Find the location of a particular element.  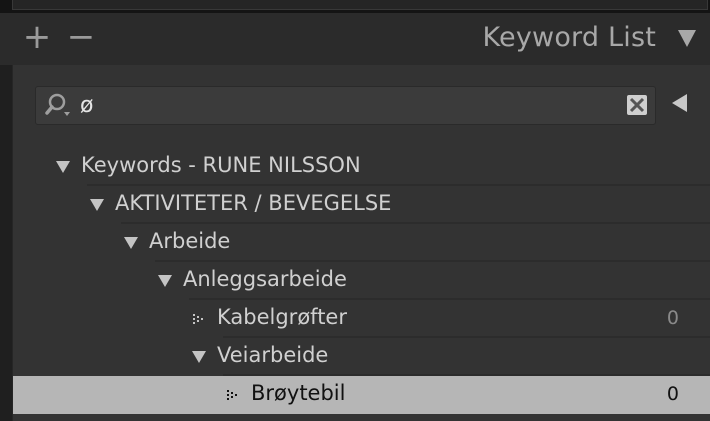

search-icon is located at coordinates (59, 105).